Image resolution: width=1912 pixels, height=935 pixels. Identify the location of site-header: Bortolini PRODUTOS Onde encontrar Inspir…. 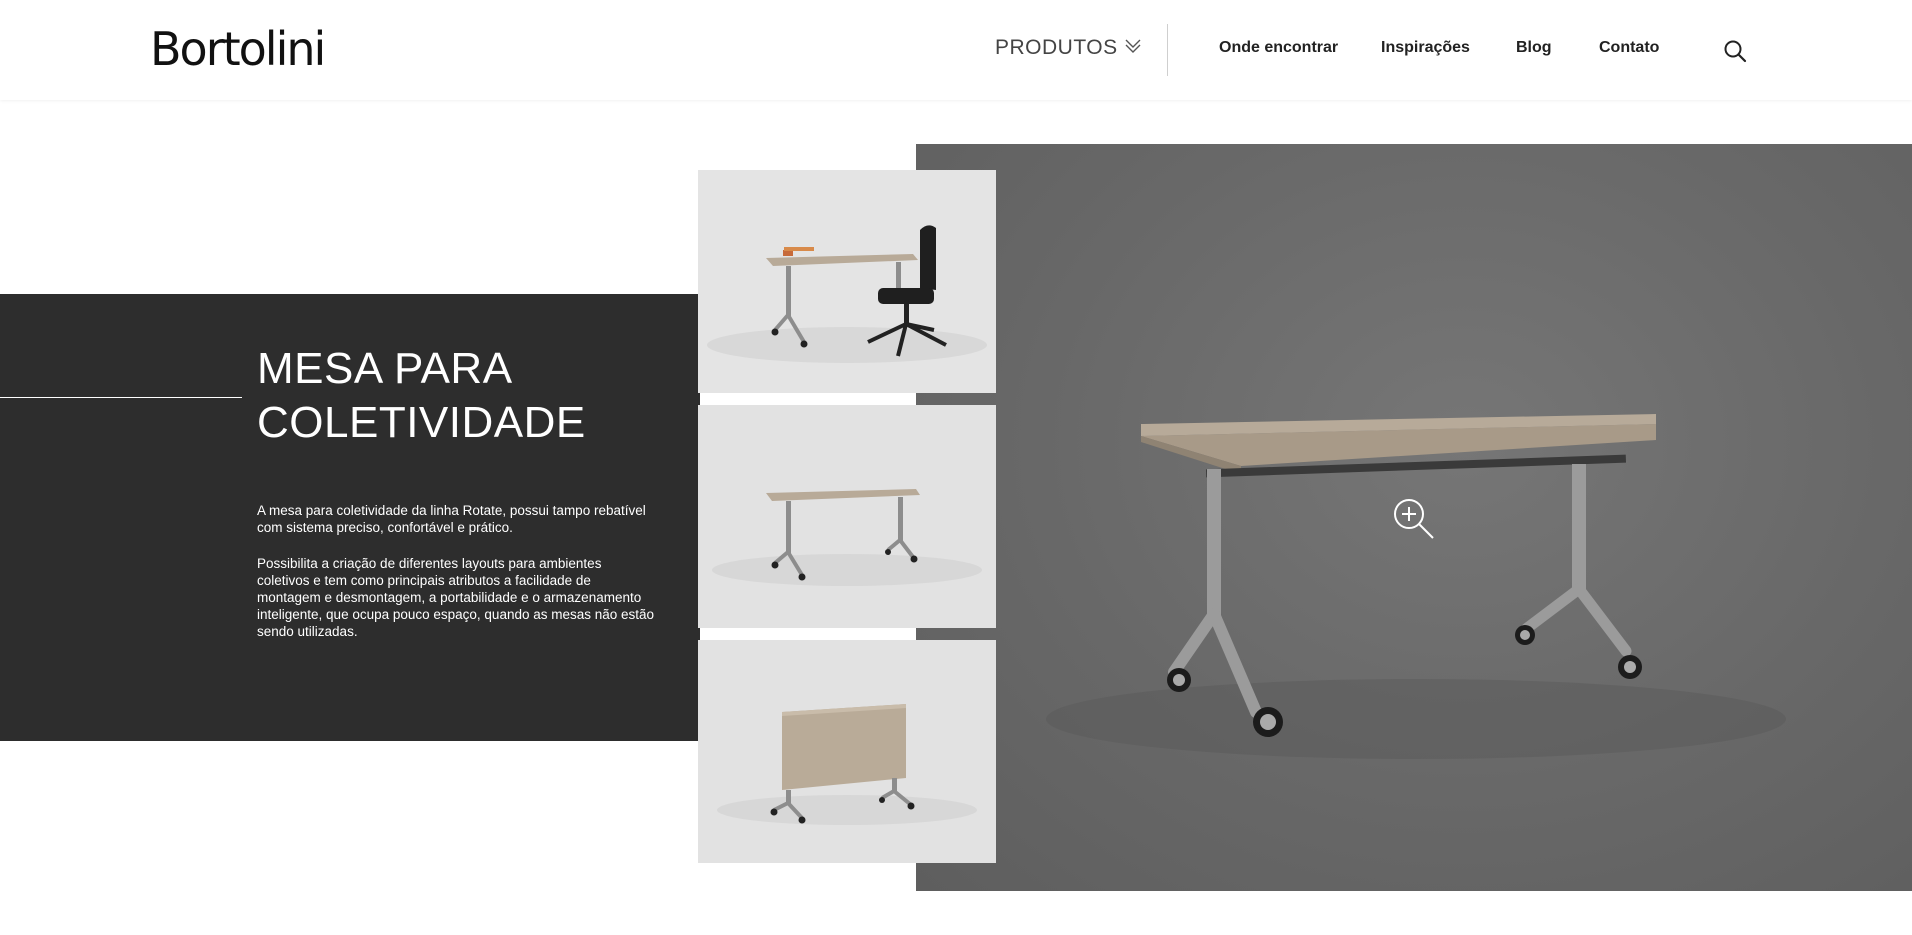
(956, 50).